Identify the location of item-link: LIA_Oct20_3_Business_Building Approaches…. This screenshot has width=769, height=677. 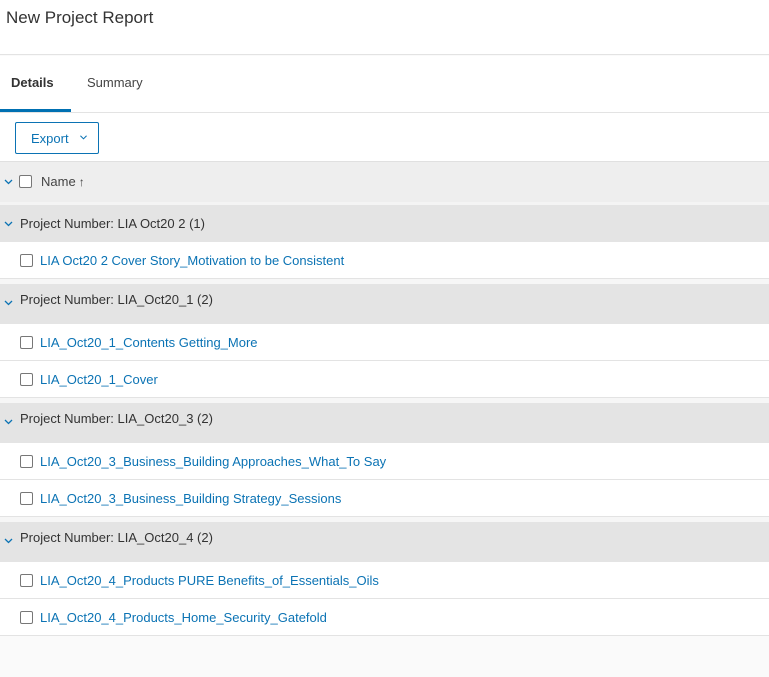
(213, 461).